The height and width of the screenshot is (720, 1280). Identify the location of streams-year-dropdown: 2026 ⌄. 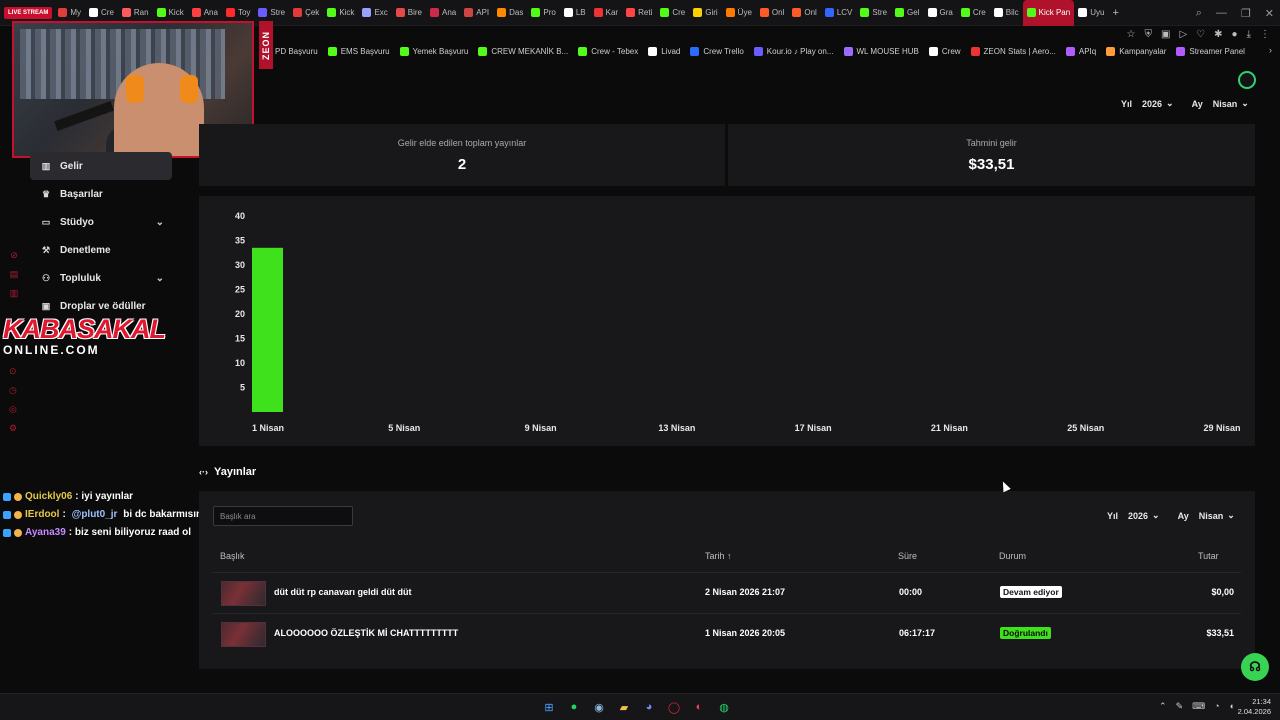
(1144, 515).